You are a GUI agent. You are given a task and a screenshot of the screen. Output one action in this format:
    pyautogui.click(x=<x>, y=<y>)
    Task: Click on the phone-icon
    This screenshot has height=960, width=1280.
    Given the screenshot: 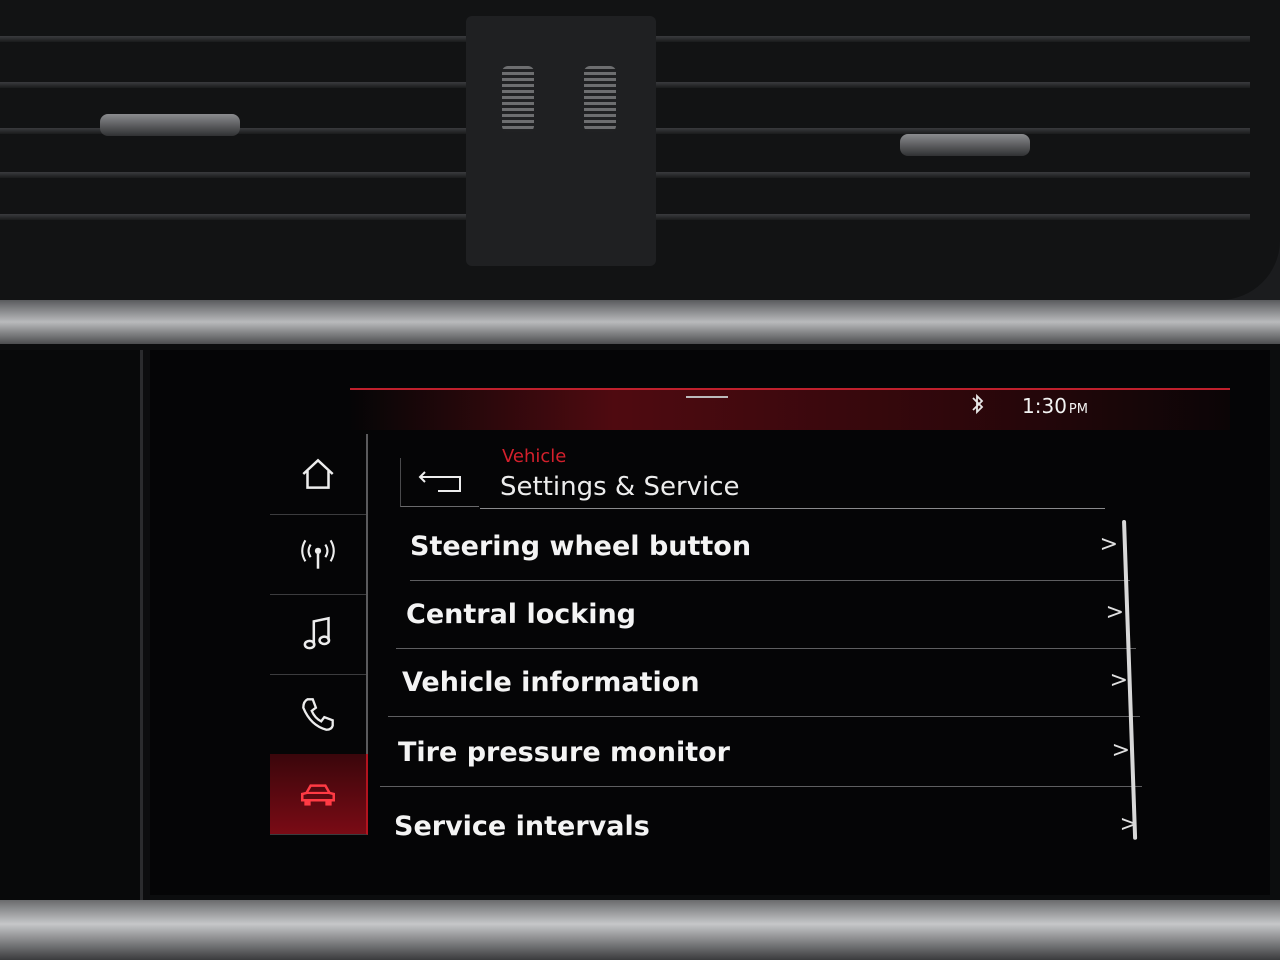 What is the action you would take?
    pyautogui.click(x=318, y=714)
    